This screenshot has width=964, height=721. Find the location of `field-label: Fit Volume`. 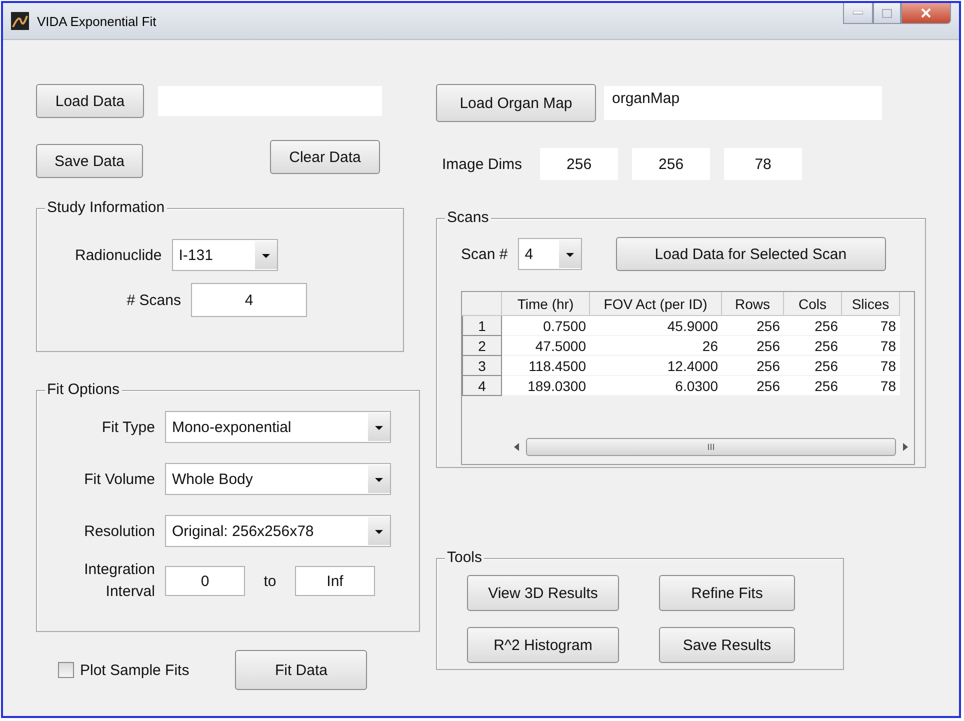

field-label: Fit Volume is located at coordinates (119, 479).